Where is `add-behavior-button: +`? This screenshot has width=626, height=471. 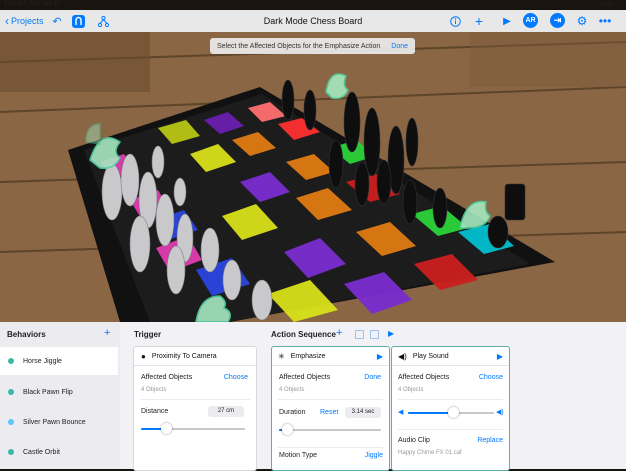 add-behavior-button: + is located at coordinates (107, 333).